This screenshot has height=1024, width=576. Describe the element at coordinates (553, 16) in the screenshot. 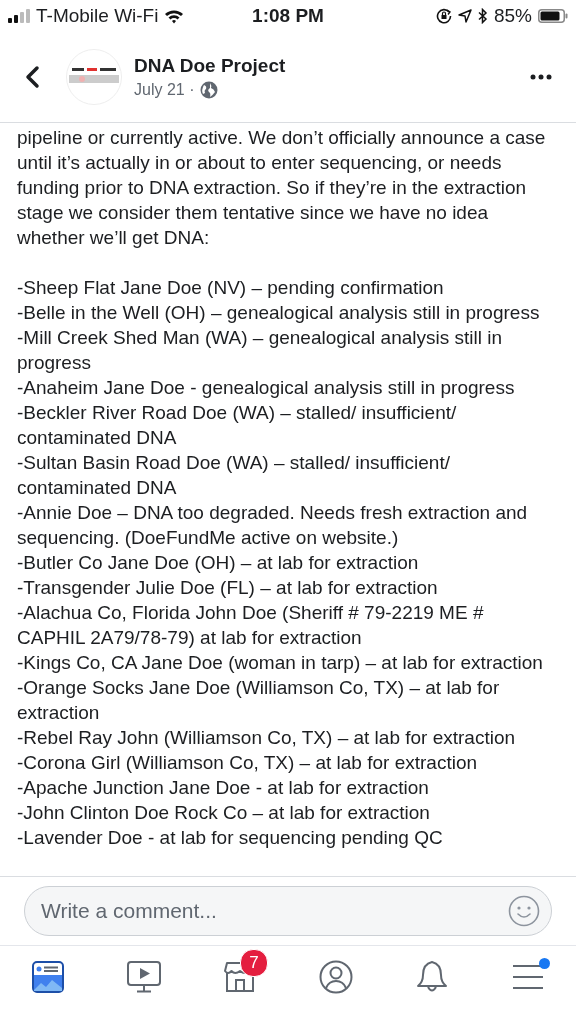

I see `battery-icon` at that location.